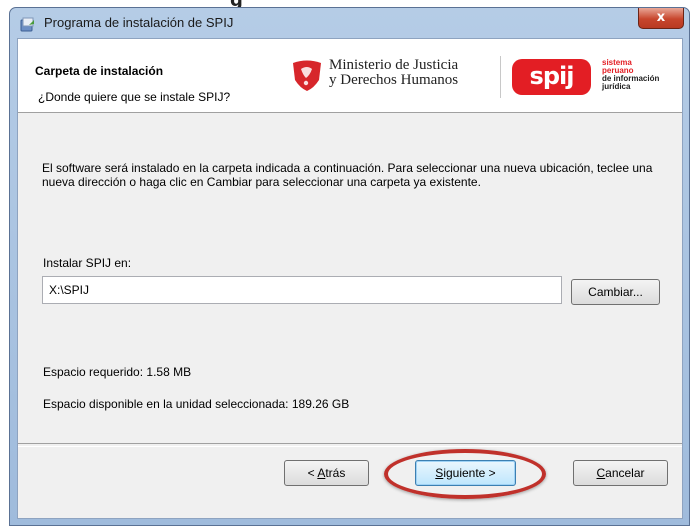  I want to click on page-subtitle: ¿Donde quiere que se instale SPIJ?, so click(134, 97).